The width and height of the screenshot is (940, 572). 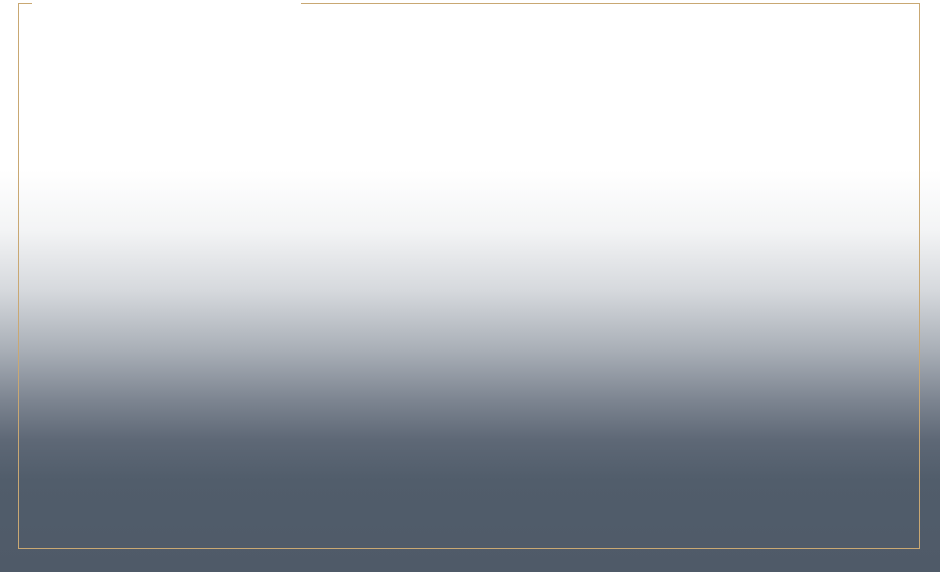 I want to click on frame-top-left-segment, so click(x=25, y=3).